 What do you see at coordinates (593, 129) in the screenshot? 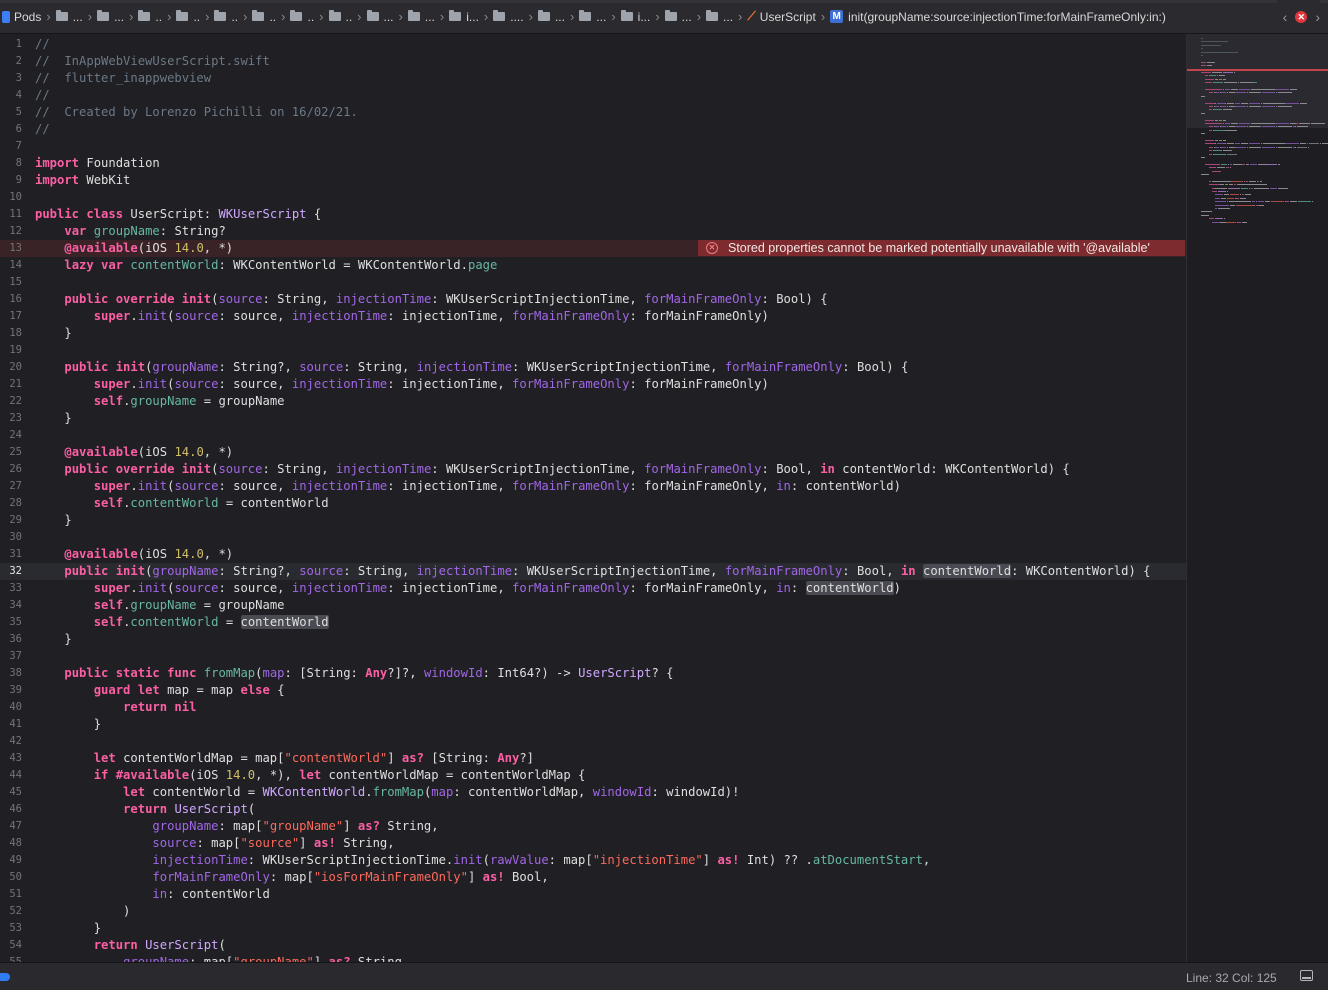
I see `code-line: 6 //` at bounding box center [593, 129].